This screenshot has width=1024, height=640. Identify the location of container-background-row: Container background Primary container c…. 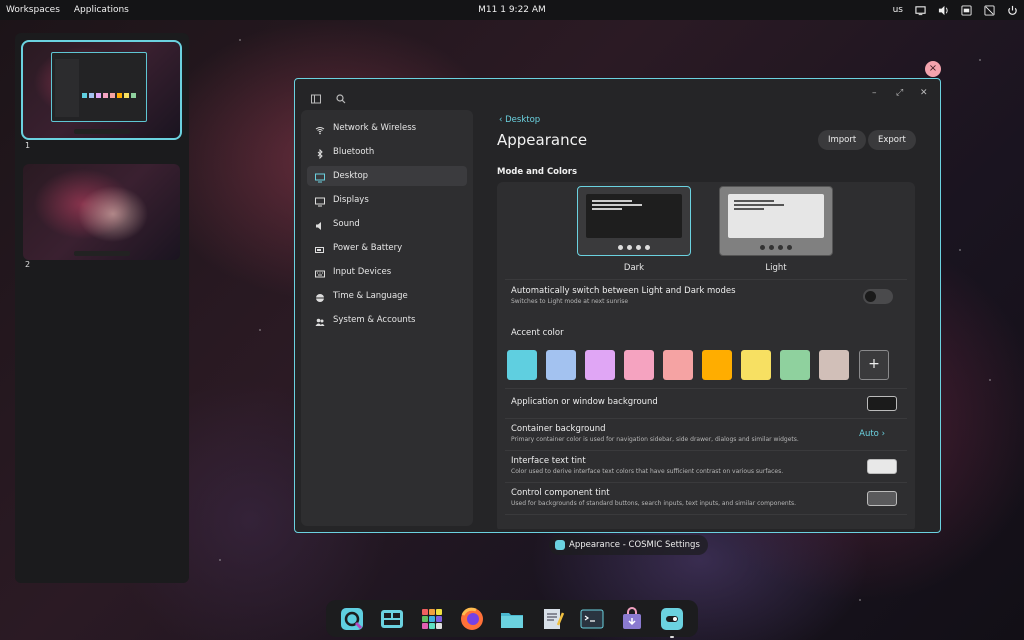
(706, 434).